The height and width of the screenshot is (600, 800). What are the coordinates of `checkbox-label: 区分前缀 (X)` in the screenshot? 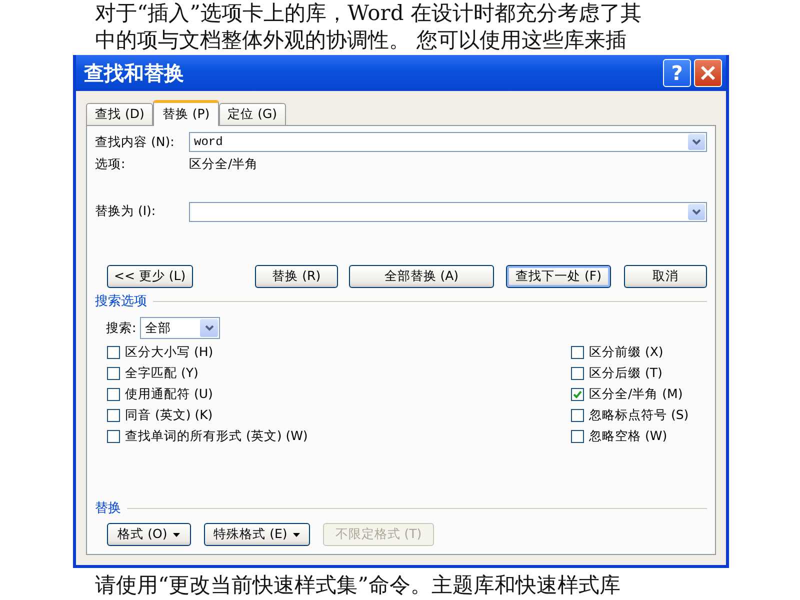 It's located at (626, 352).